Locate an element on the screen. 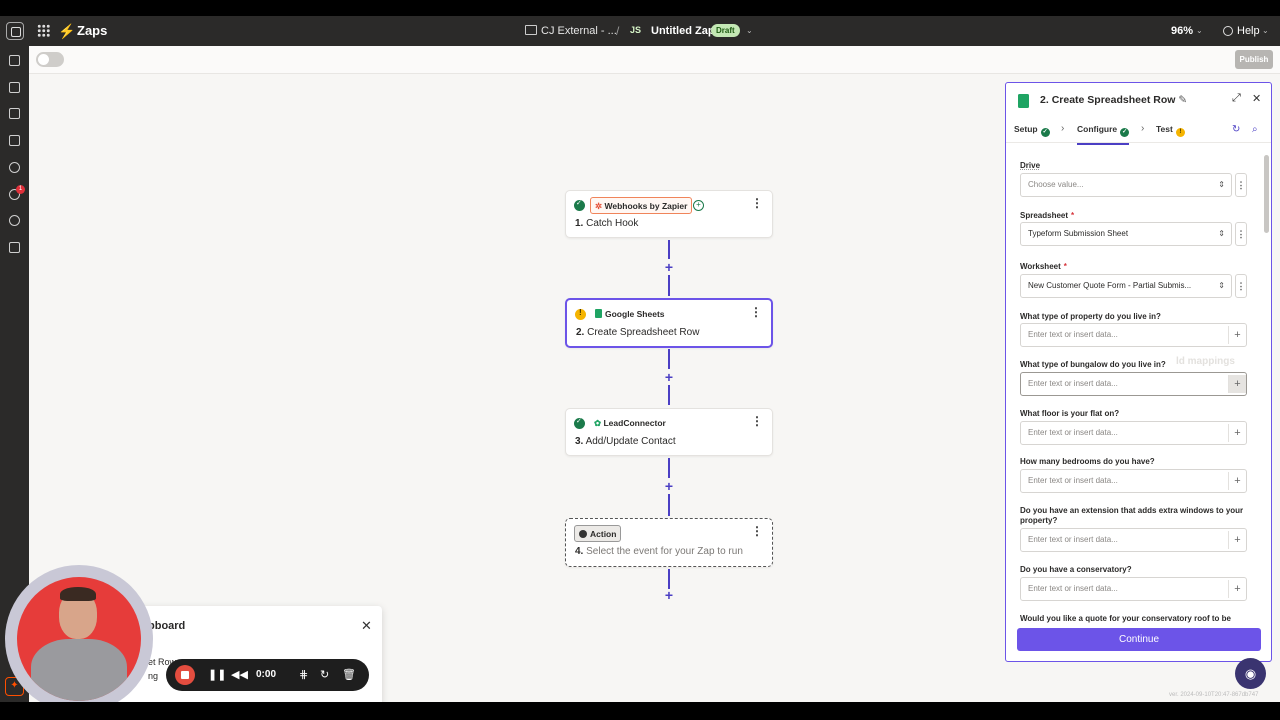 This screenshot has width=1280, height=720. restart-icon: ↻ is located at coordinates (324, 675).